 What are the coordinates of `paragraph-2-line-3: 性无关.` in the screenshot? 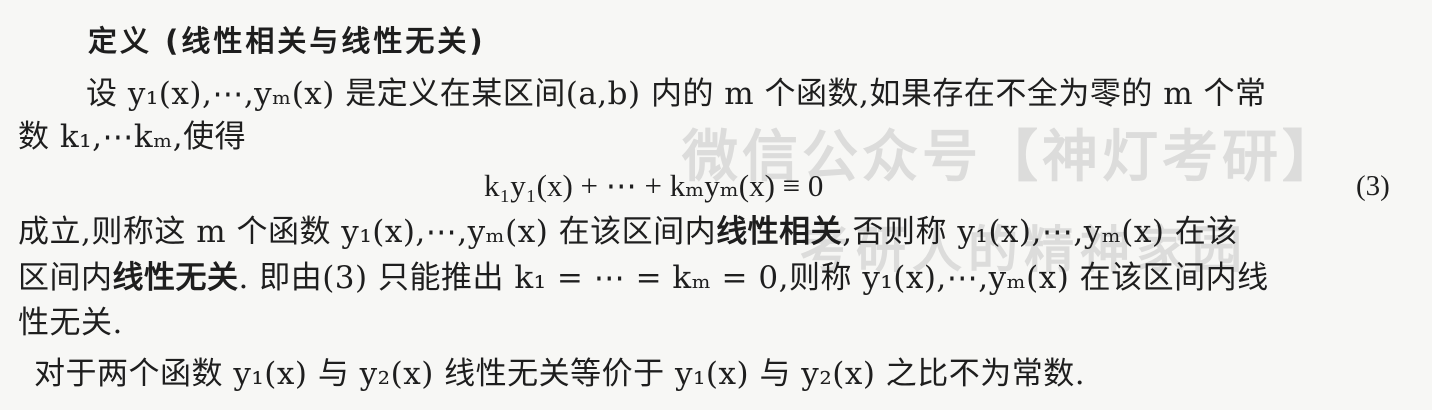 It's located at (70, 323).